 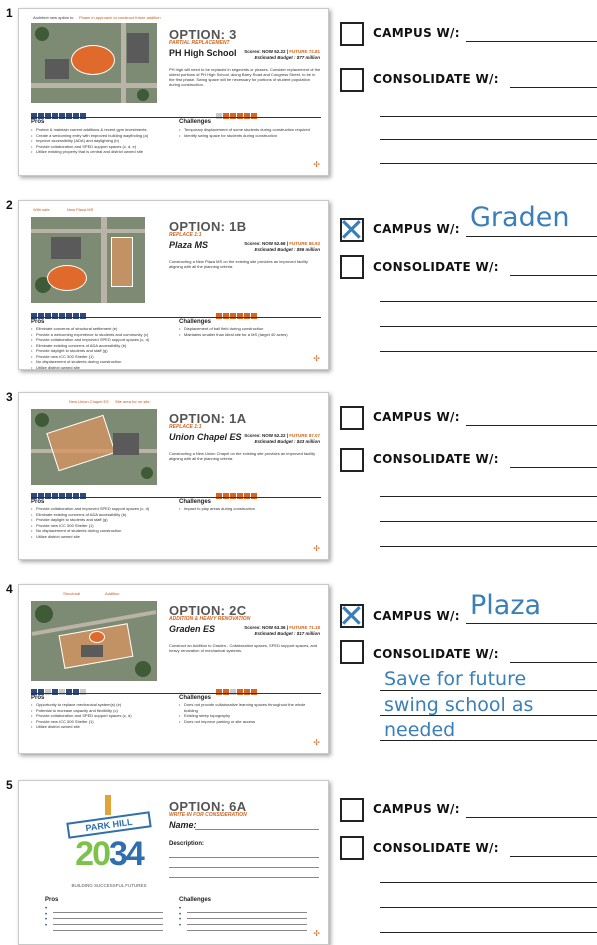 I want to click on row-number: 2, so click(x=9, y=205).